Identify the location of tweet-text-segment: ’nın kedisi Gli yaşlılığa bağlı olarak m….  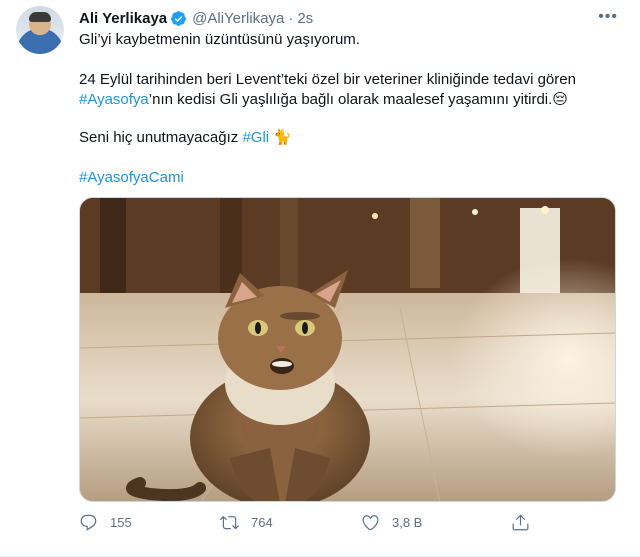
(350, 99).